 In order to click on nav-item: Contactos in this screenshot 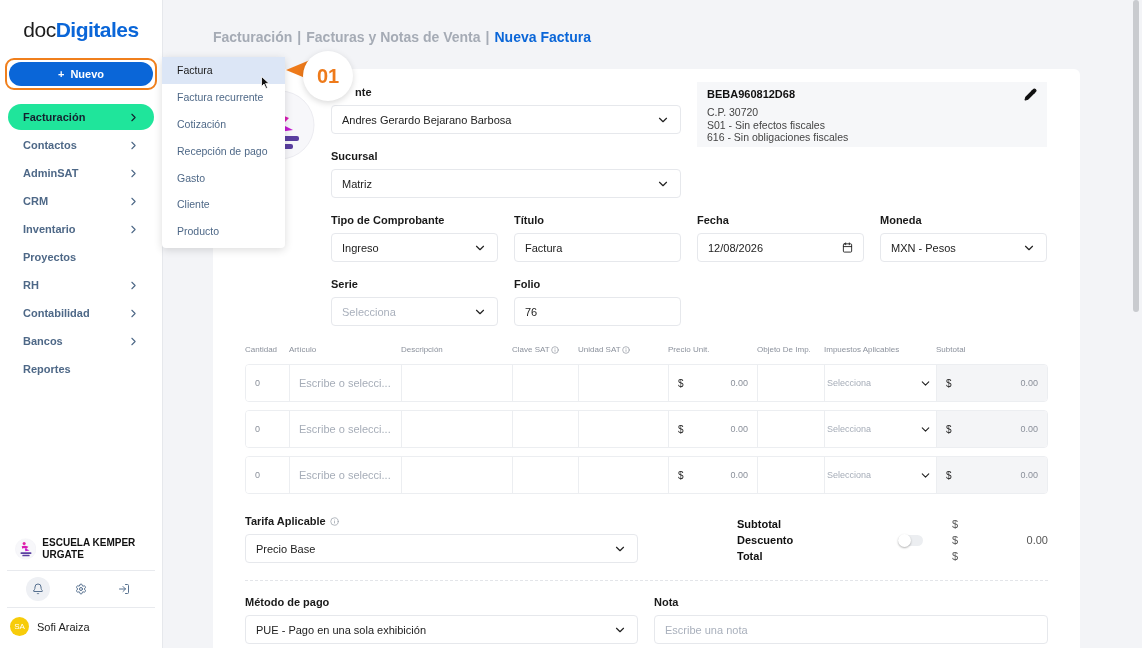, I will do `click(81, 145)`.